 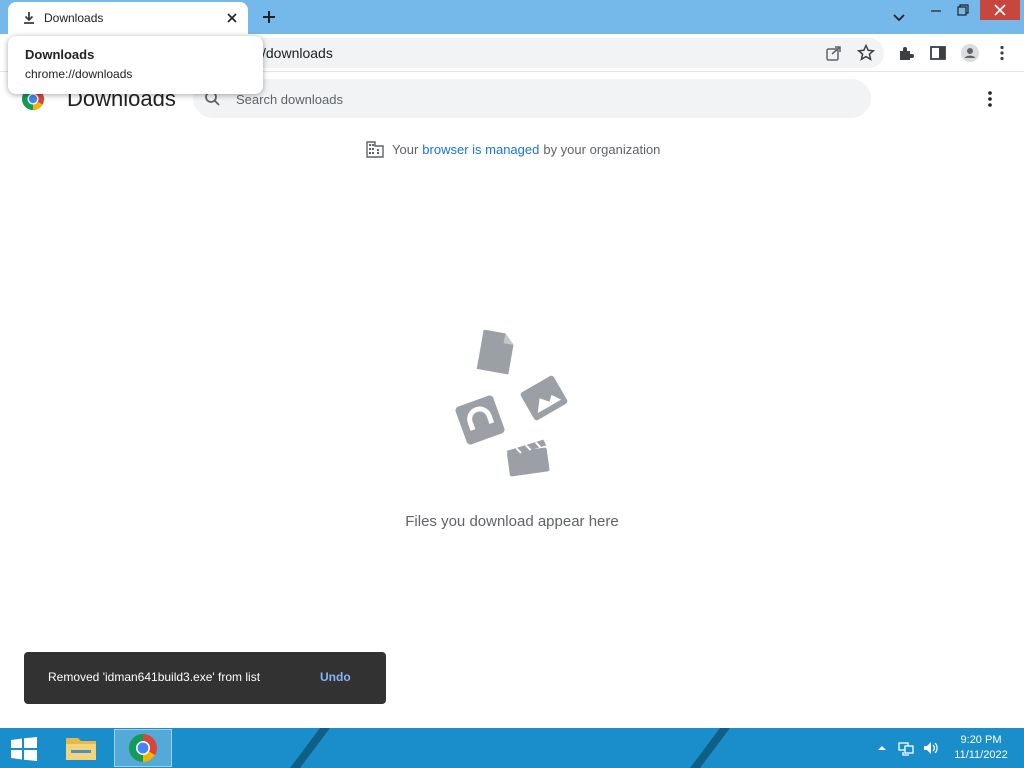 I want to click on empty-state-message: Files you download appear here, so click(x=512, y=521).